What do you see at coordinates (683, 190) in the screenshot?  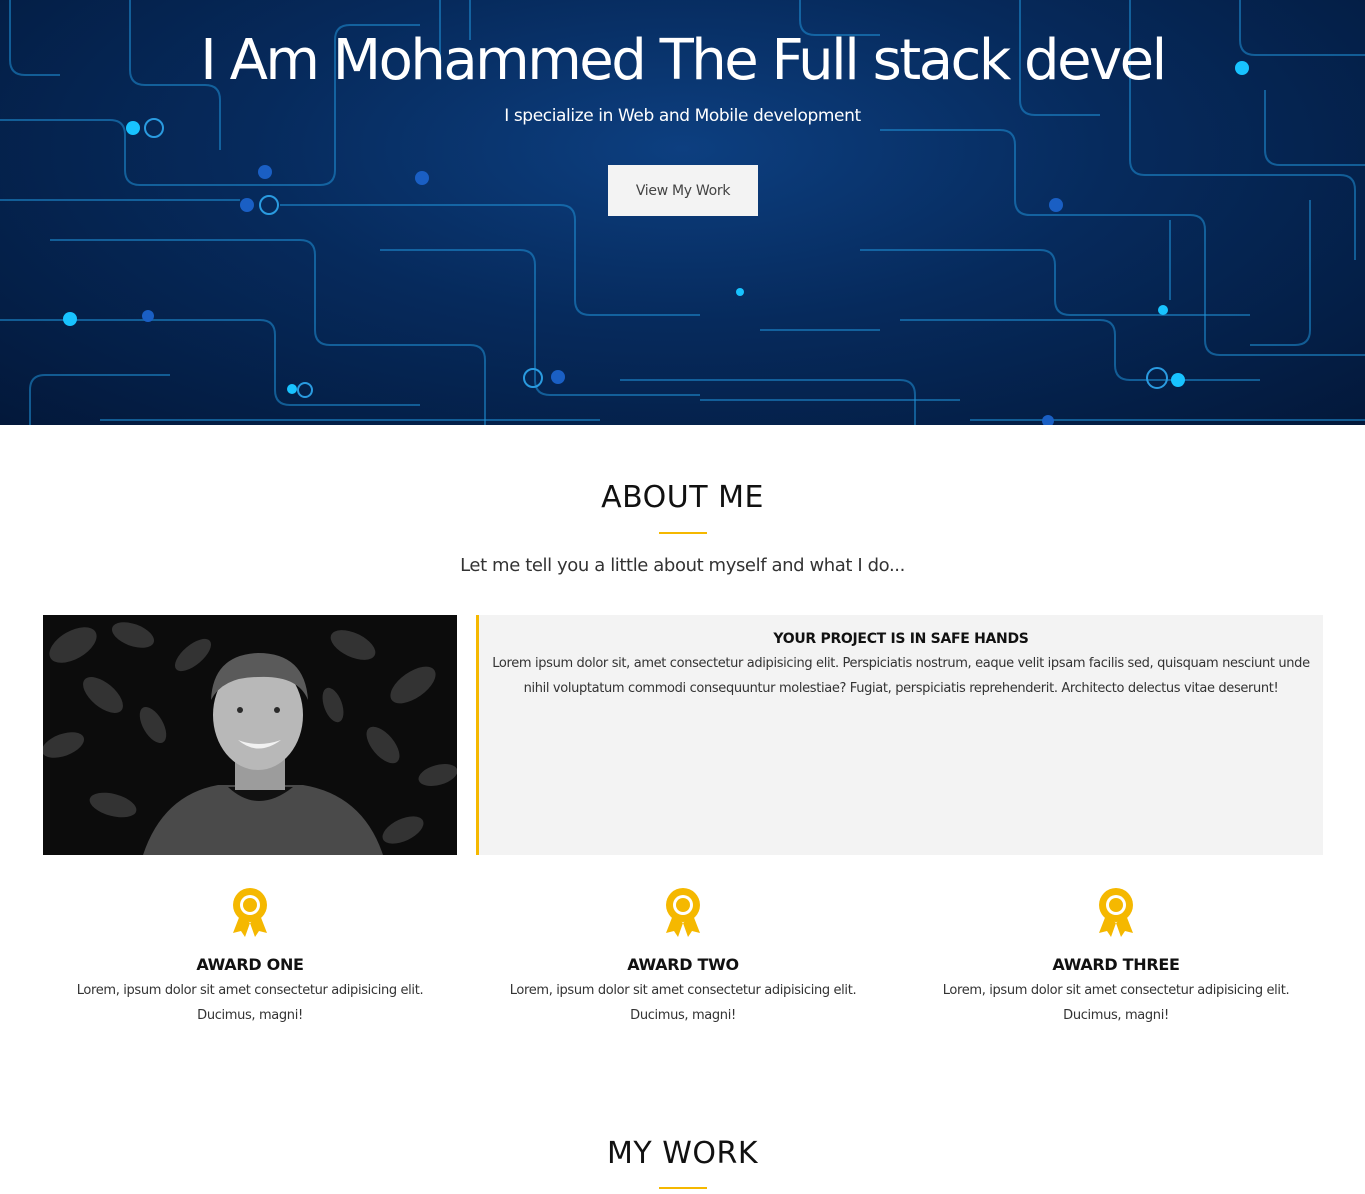 I see `view-my-work-button: View My Work` at bounding box center [683, 190].